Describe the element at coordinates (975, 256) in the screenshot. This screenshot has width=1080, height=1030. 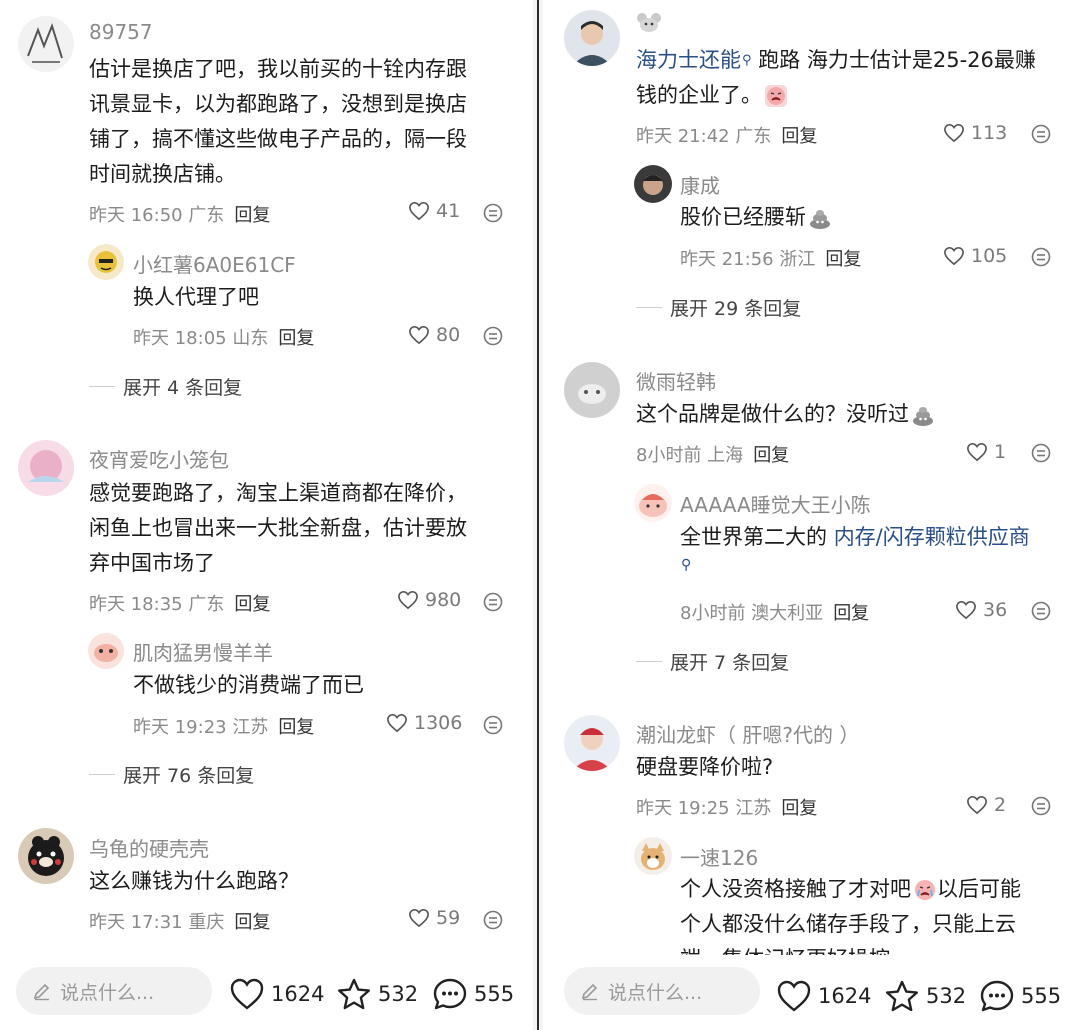
I see `like-button: 105` at that location.